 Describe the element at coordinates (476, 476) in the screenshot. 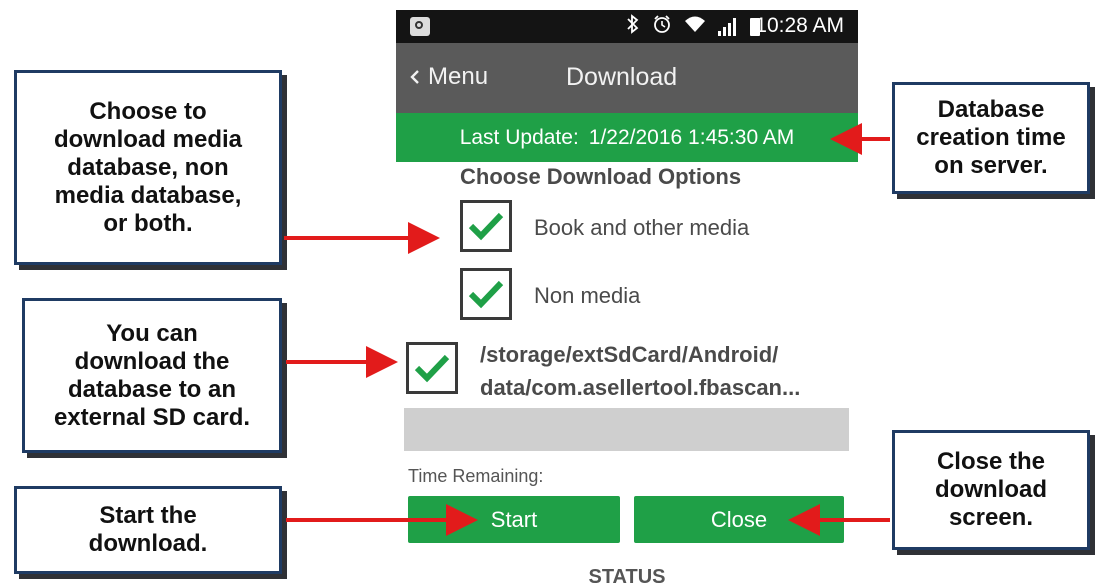

I see `time-remaining-label: Time Remaining:` at that location.